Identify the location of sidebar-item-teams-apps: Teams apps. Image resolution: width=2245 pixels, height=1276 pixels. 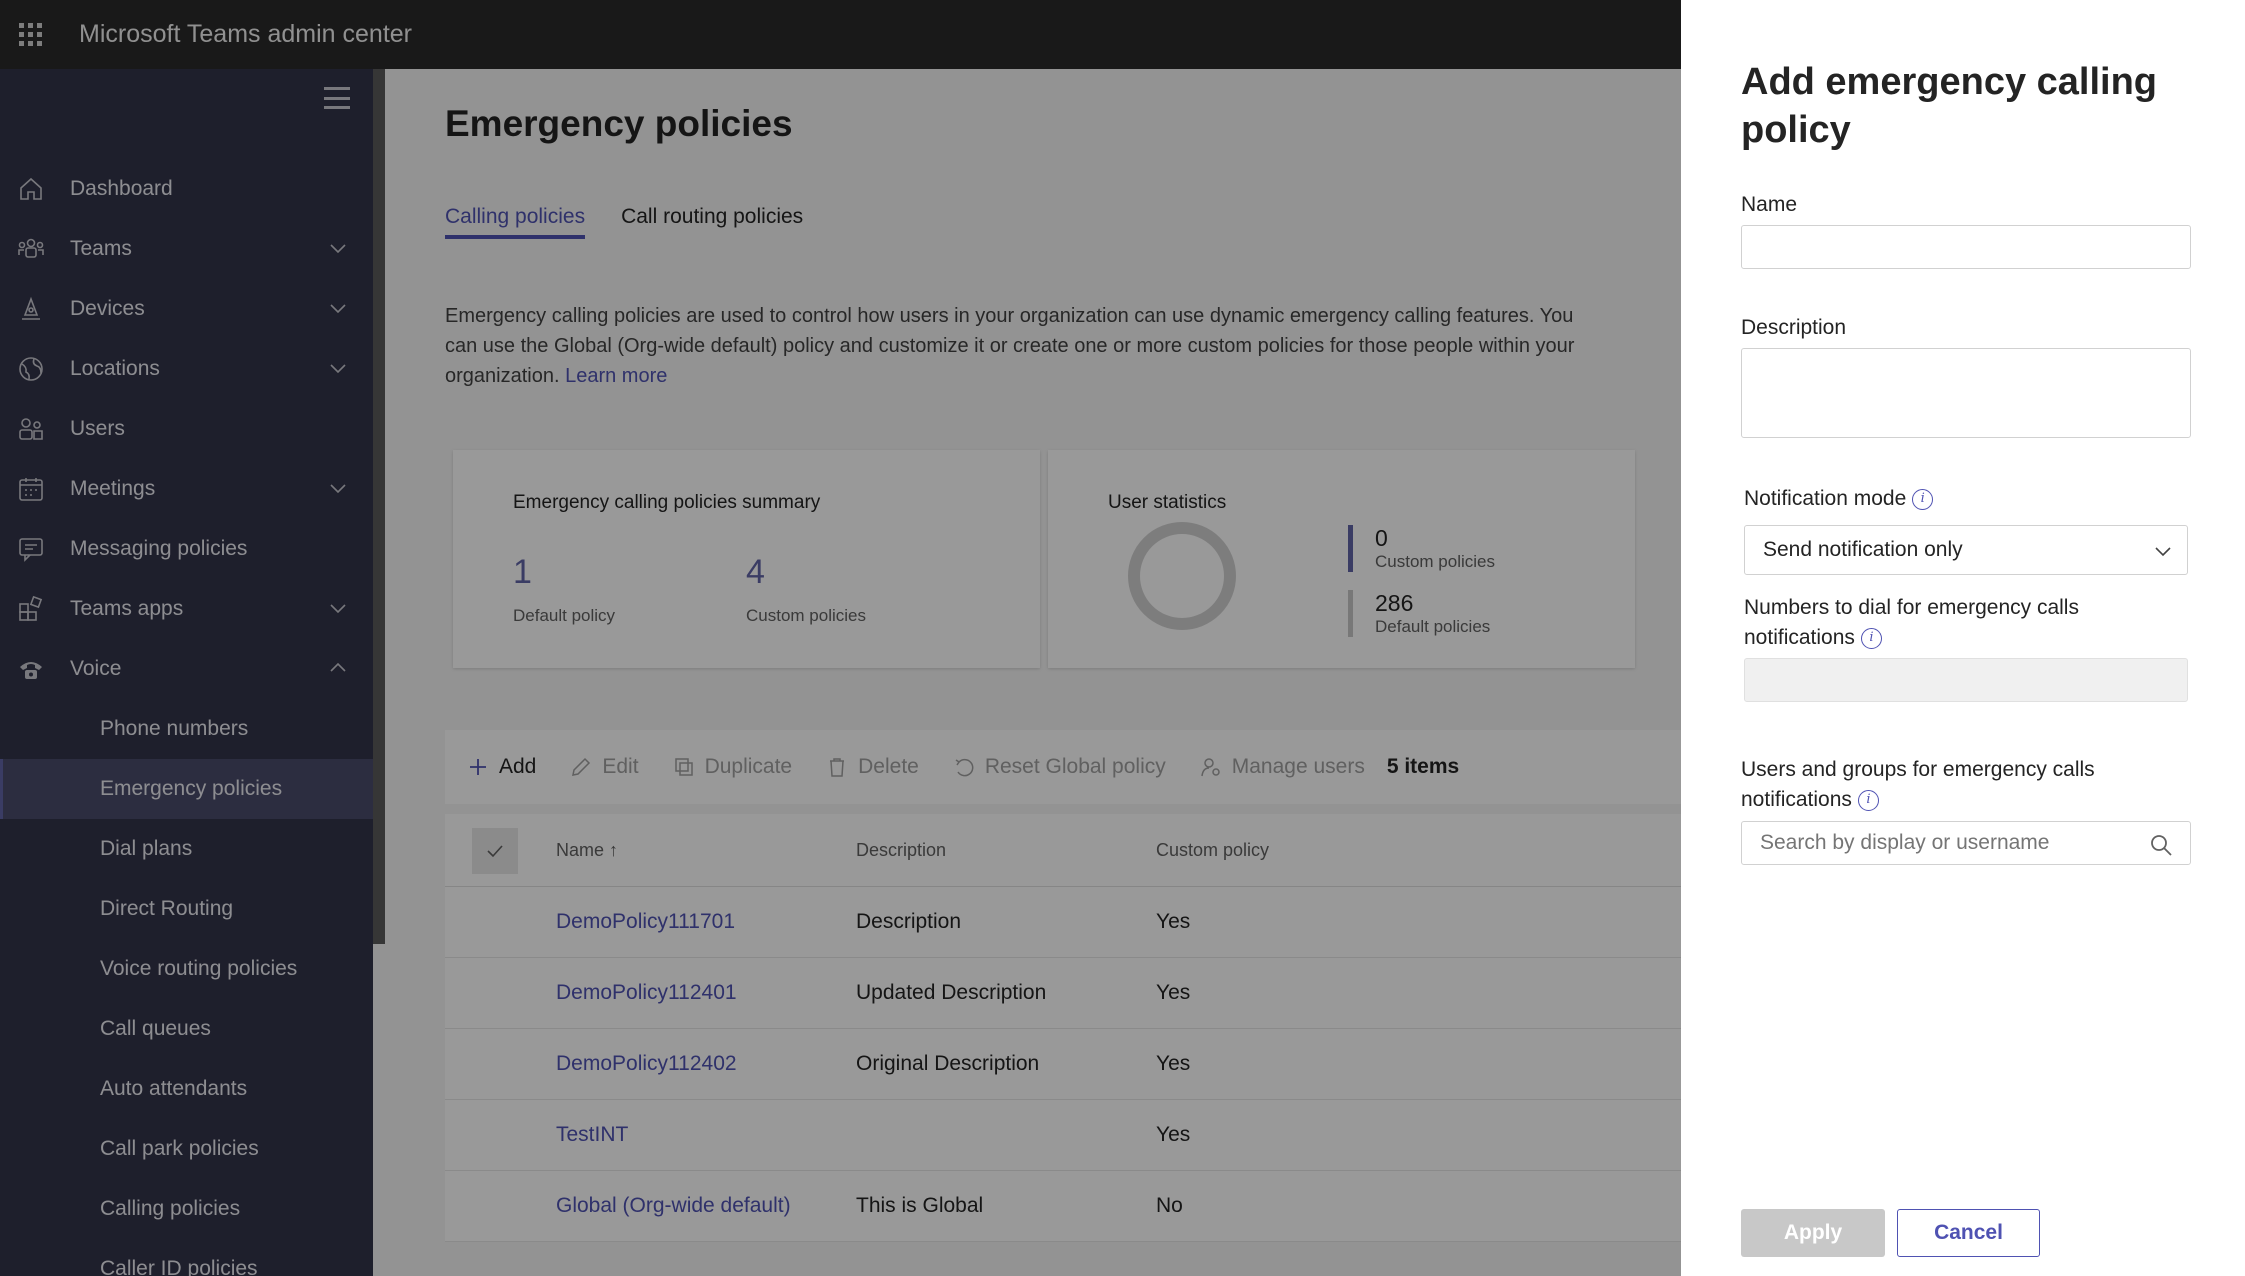
(186, 609).